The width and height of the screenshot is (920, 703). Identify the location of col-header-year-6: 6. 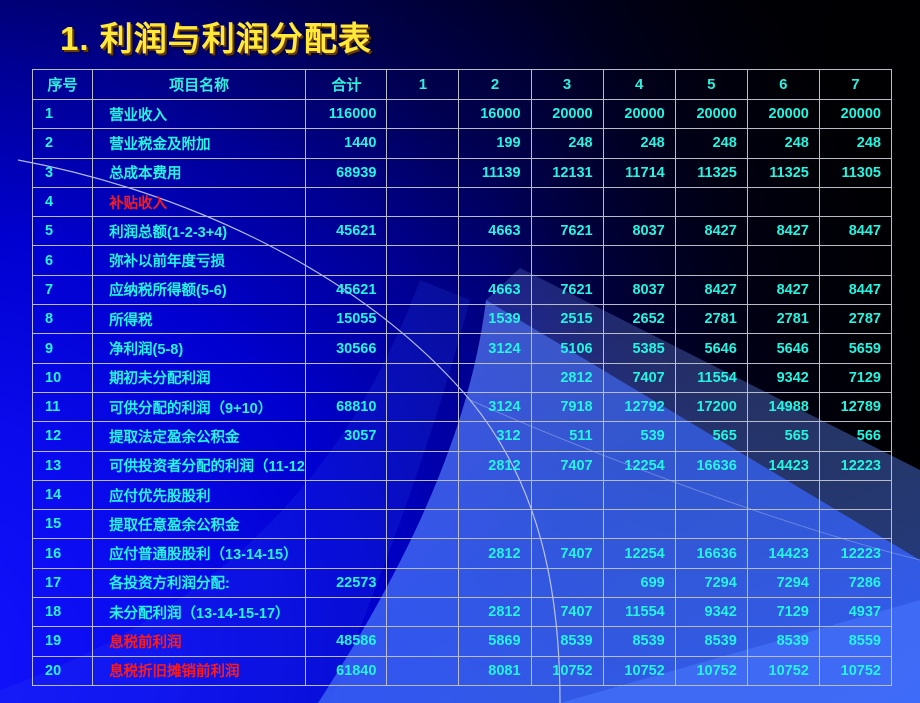
(783, 84).